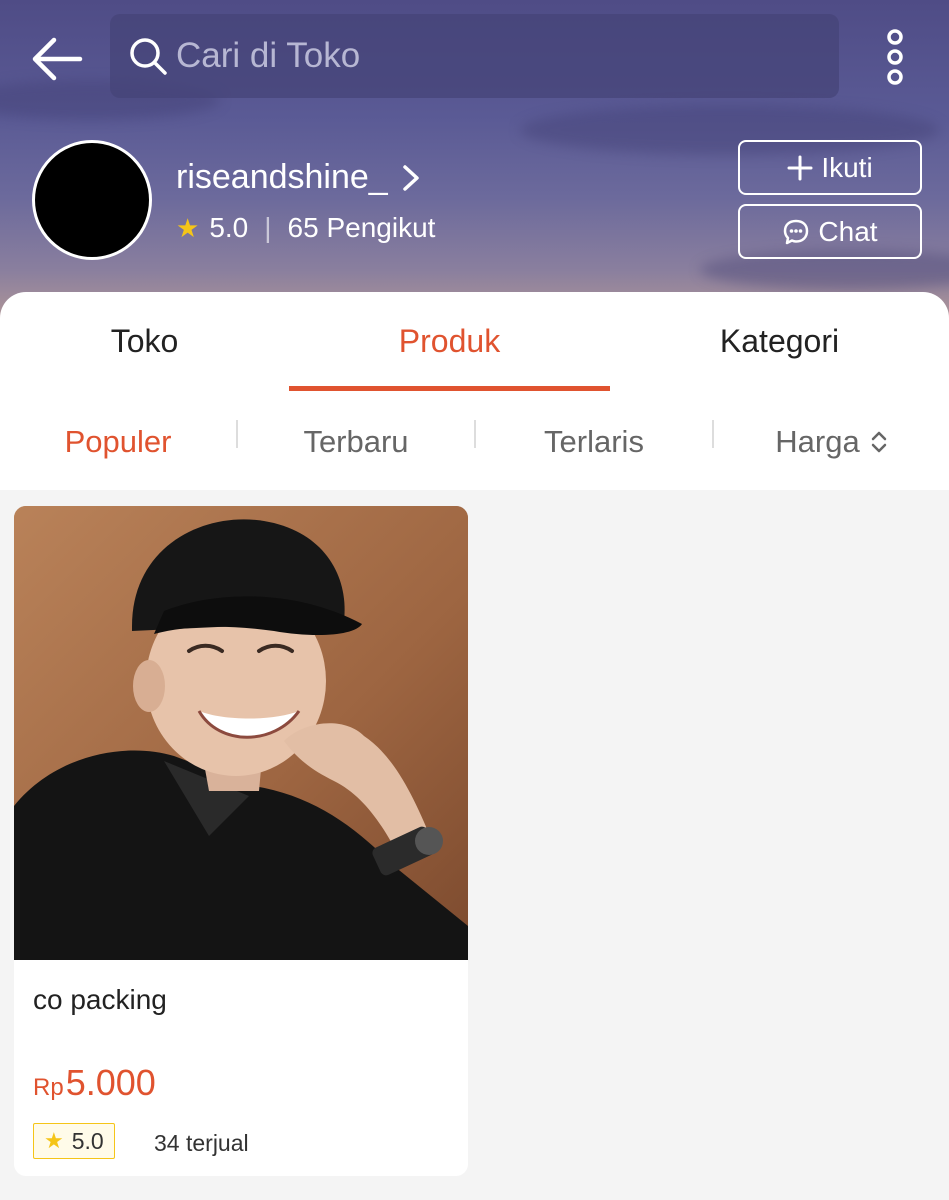 The height and width of the screenshot is (1200, 949). I want to click on sort-label: Harga, so click(817, 441).